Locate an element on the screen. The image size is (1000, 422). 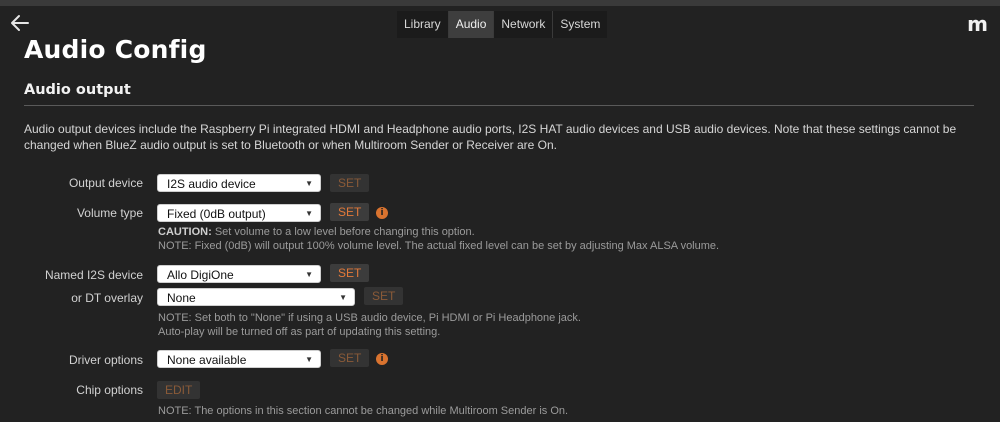
main-nav-tabs: Library Audio Network System is located at coordinates (502, 24).